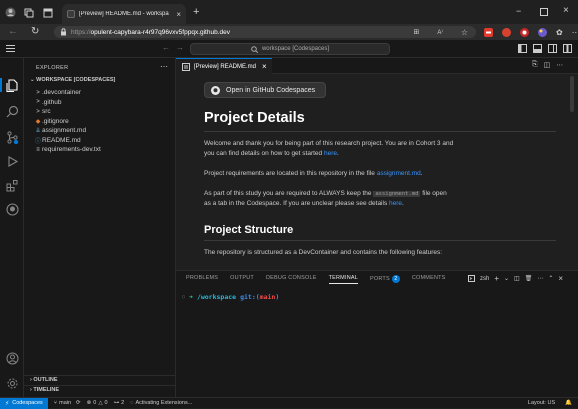 Image resolution: width=578 pixels, height=409 pixels. I want to click on toggle-panel-icon, so click(537, 48).